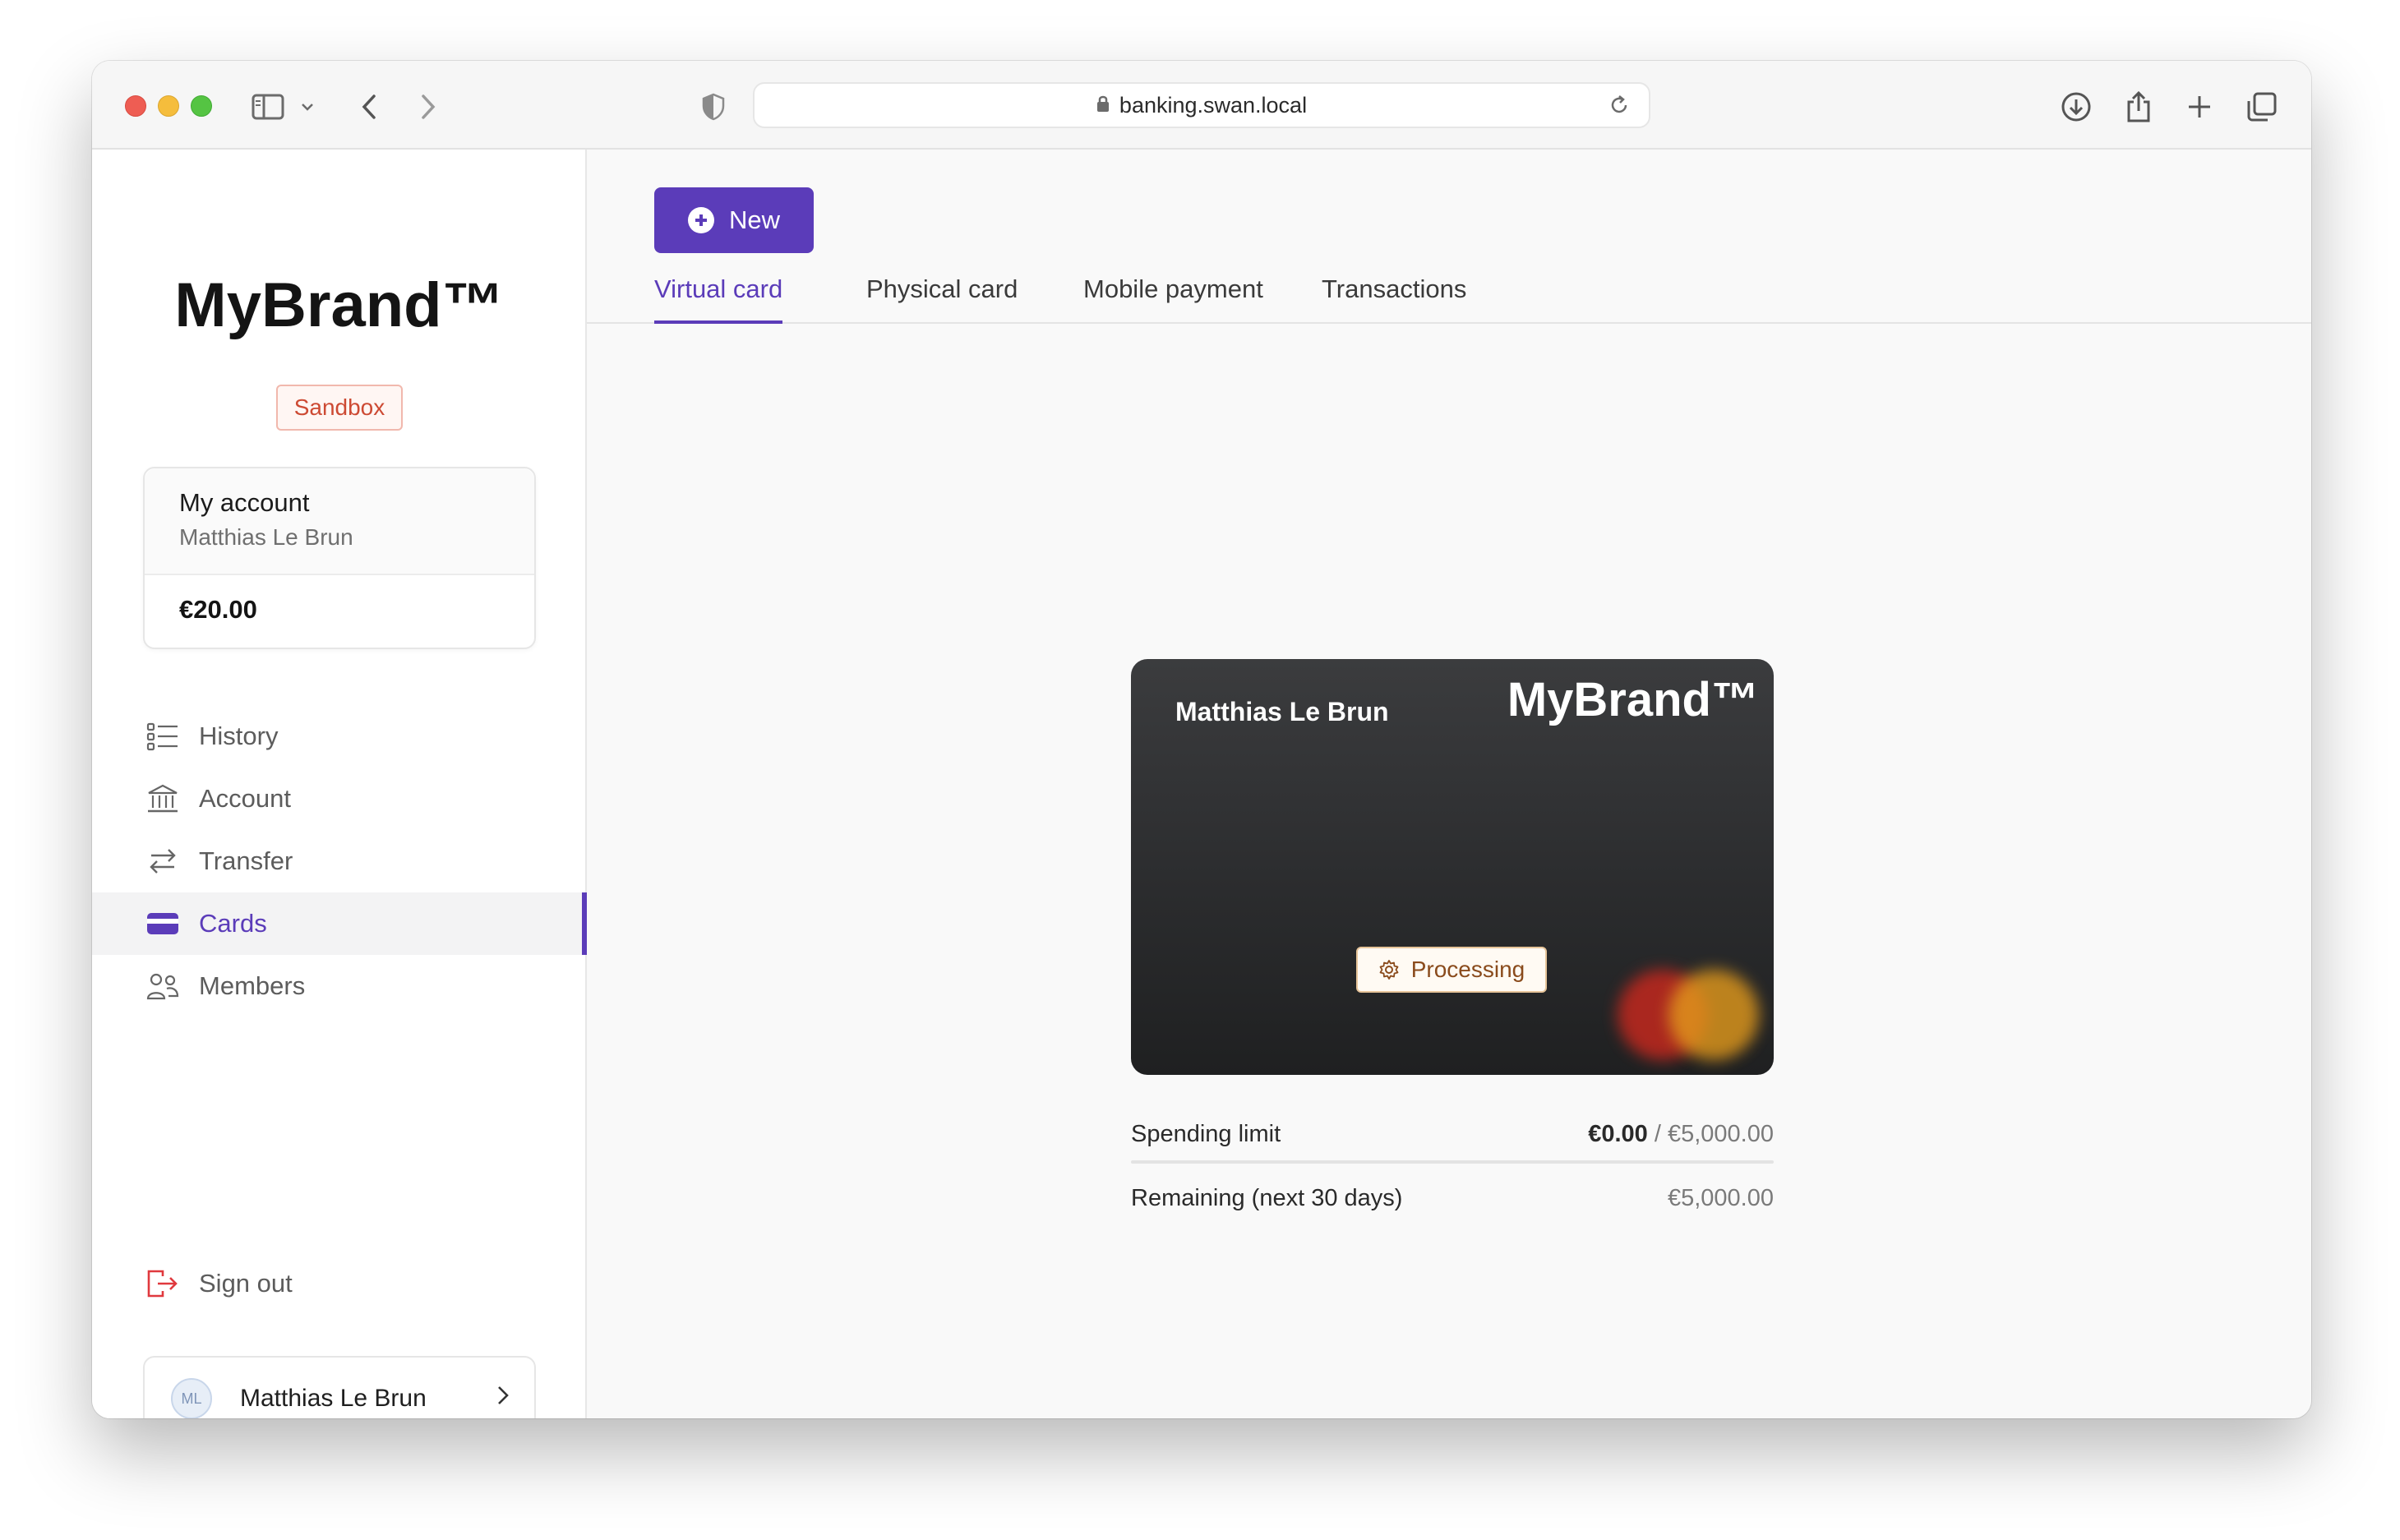 The image size is (2400, 1540). What do you see at coordinates (1713, 1015) in the screenshot?
I see `card-network-logo-overlay` at bounding box center [1713, 1015].